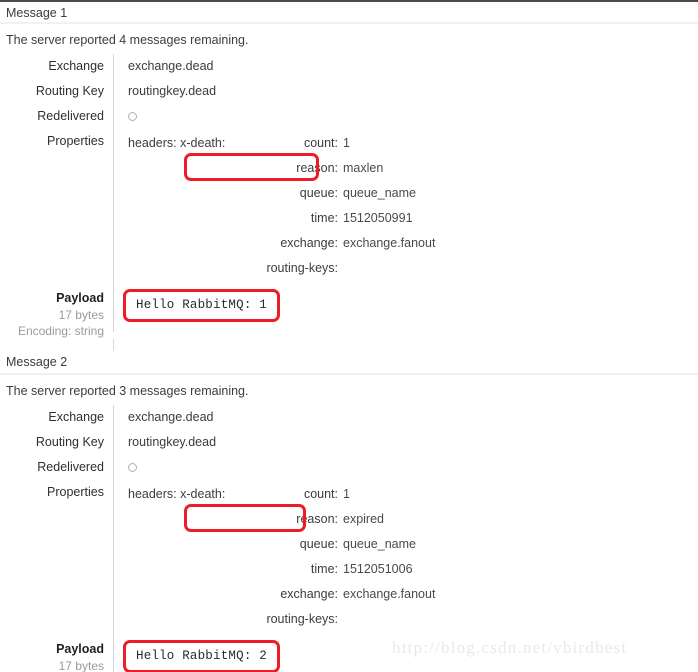 This screenshot has width=698, height=672. What do you see at coordinates (363, 168) in the screenshot?
I see `property-value: maxlen` at bounding box center [363, 168].